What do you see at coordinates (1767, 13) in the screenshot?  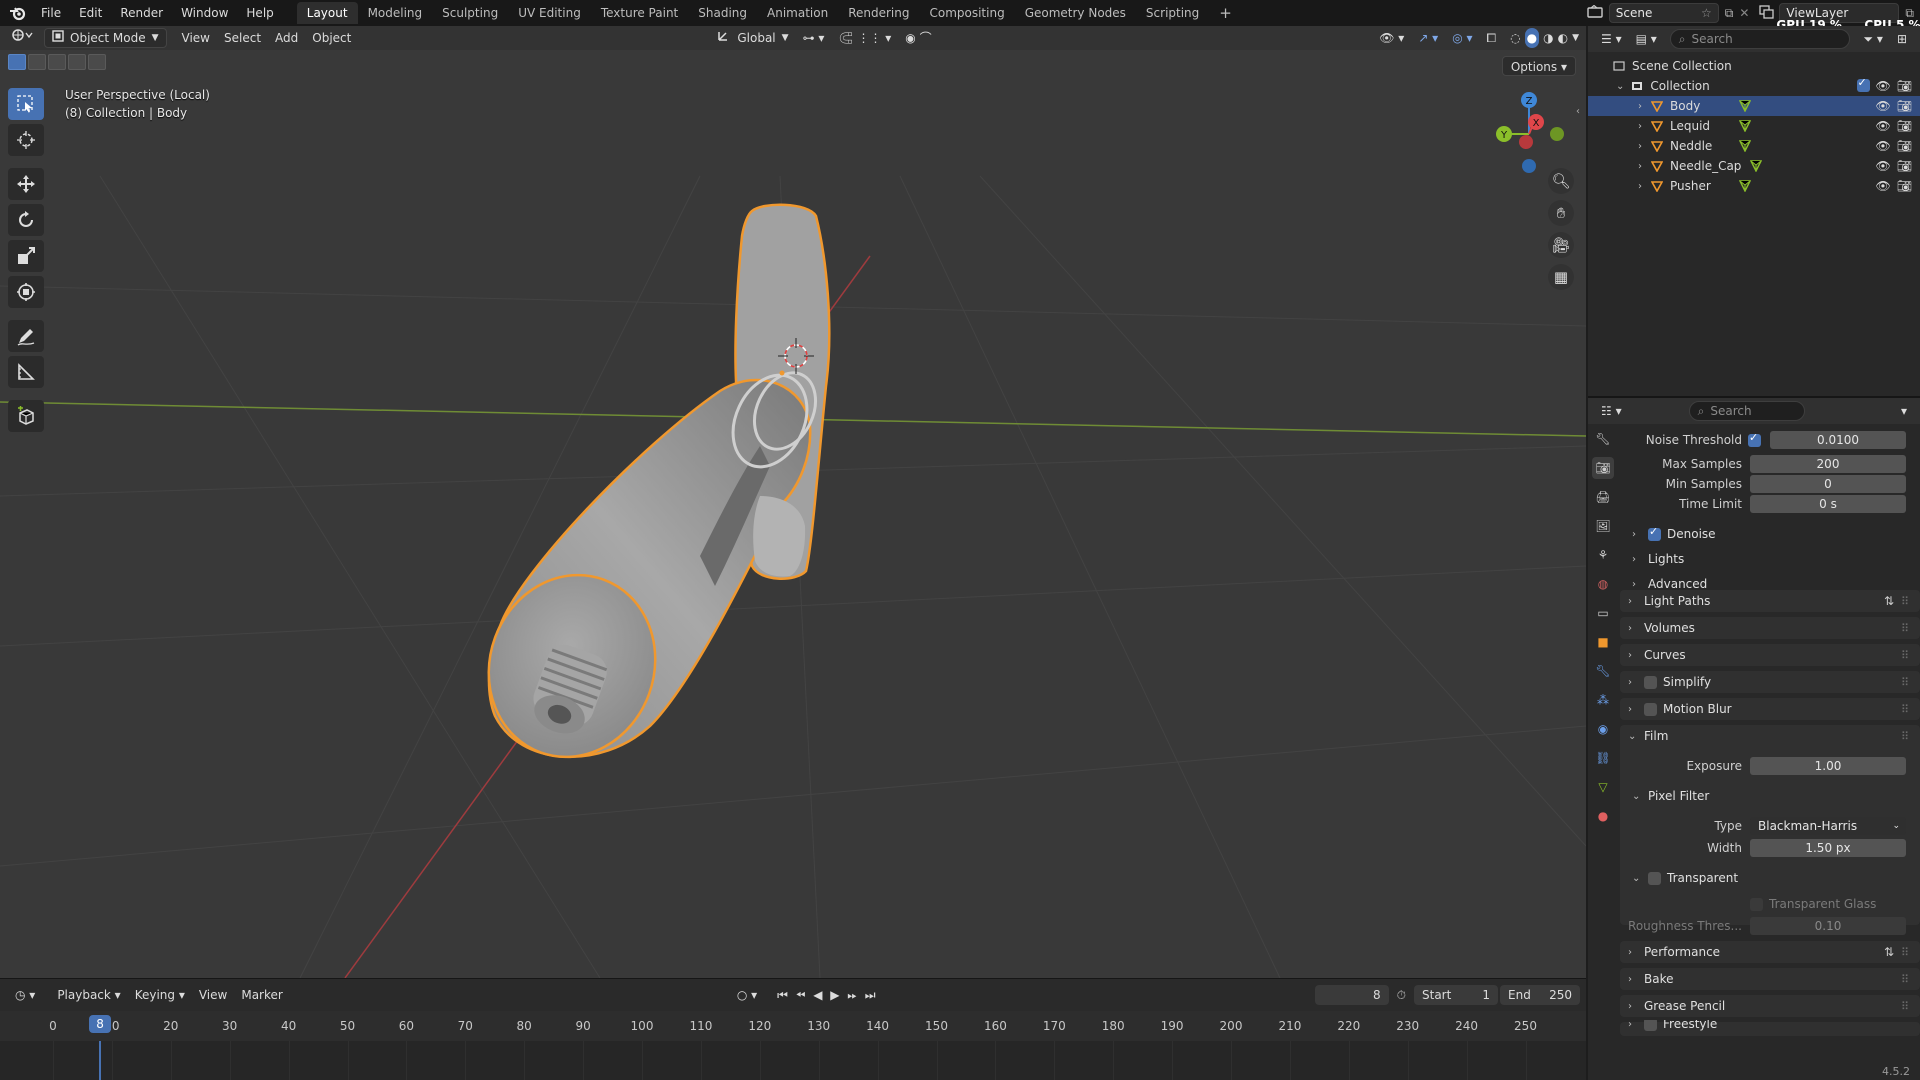 I see `view-layer-icon` at bounding box center [1767, 13].